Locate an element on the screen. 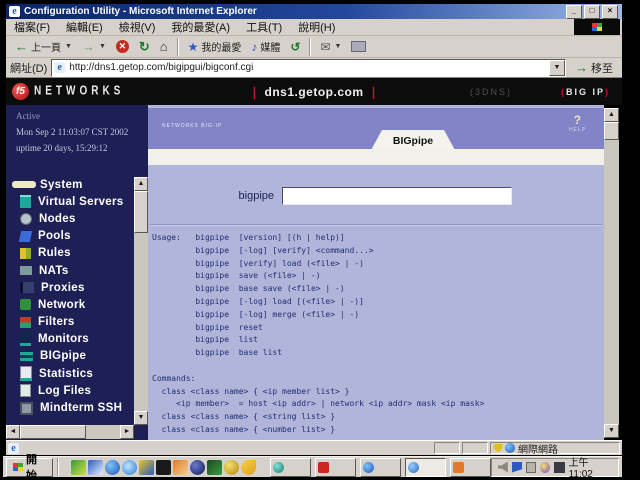  ie-logo-icon: e is located at coordinates (14, 11).